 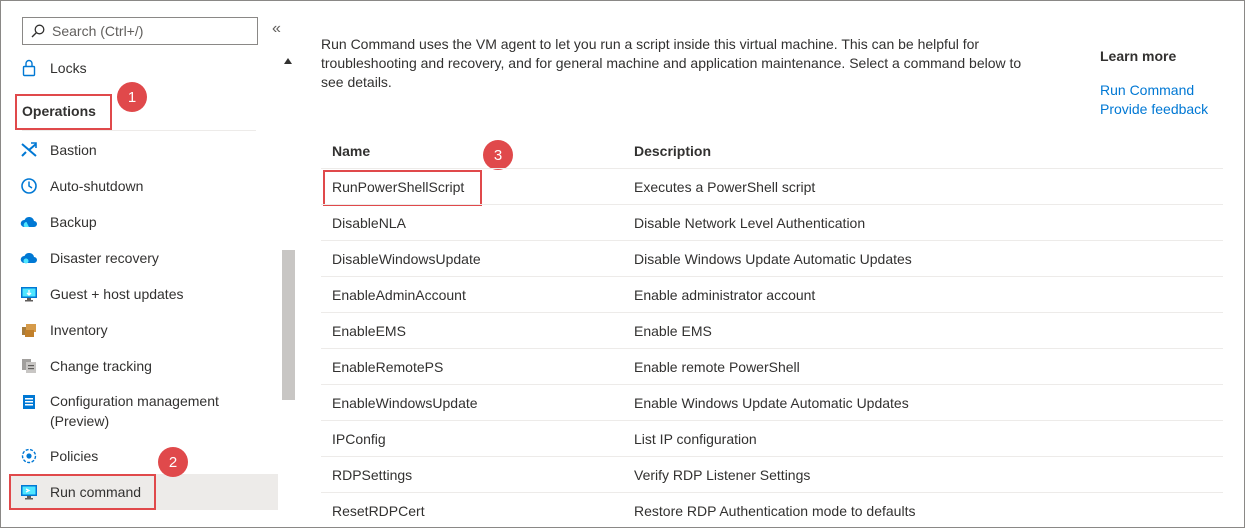 What do you see at coordinates (1138, 56) in the screenshot?
I see `learn-more-title: Learn more` at bounding box center [1138, 56].